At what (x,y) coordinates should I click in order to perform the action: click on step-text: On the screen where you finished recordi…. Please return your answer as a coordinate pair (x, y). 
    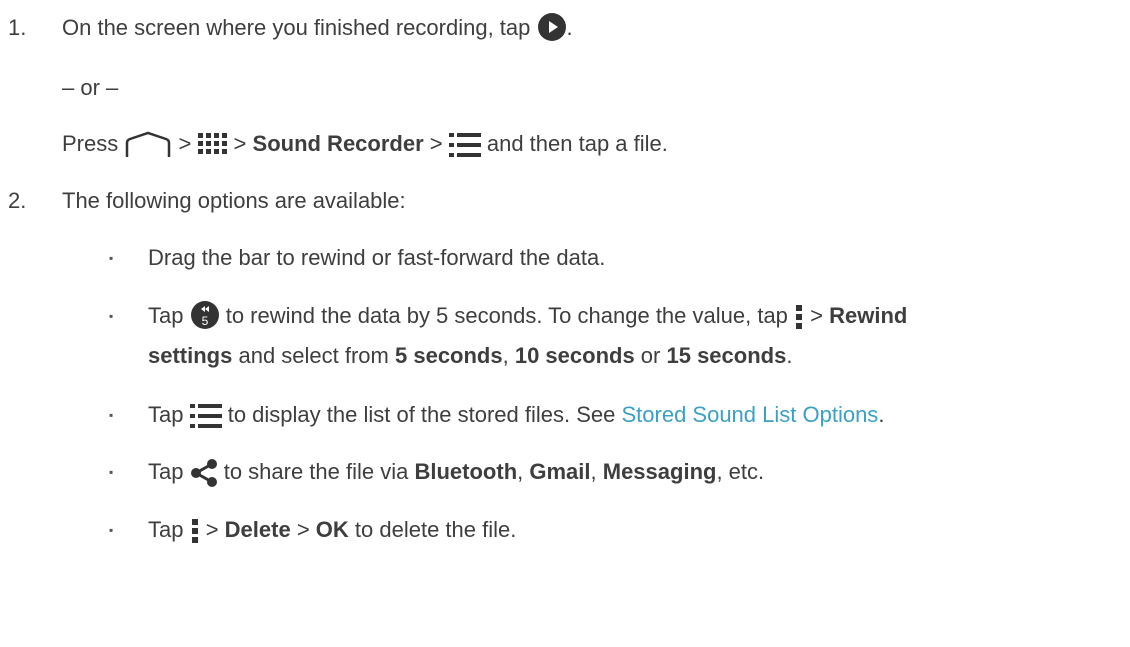
    Looking at the image, I should click on (317, 28).